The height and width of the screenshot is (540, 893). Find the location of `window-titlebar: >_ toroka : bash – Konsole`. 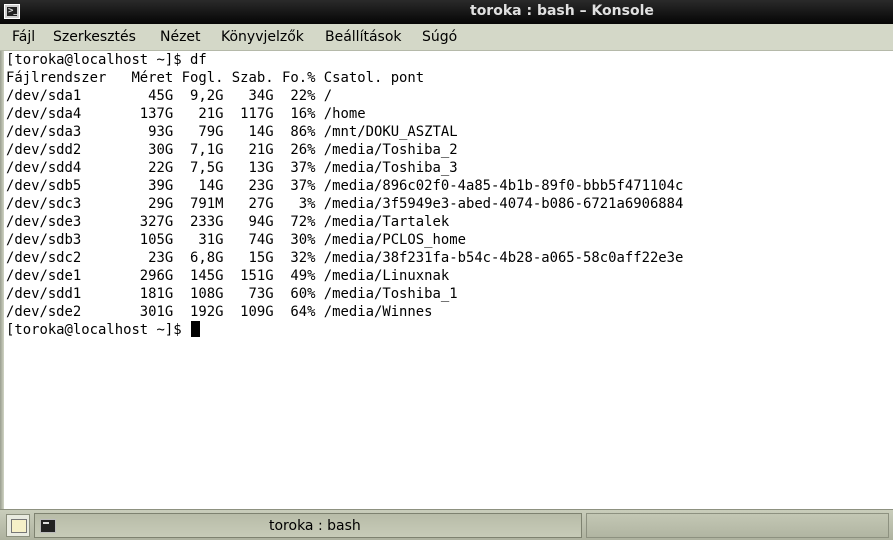

window-titlebar: >_ toroka : bash – Konsole is located at coordinates (446, 12).